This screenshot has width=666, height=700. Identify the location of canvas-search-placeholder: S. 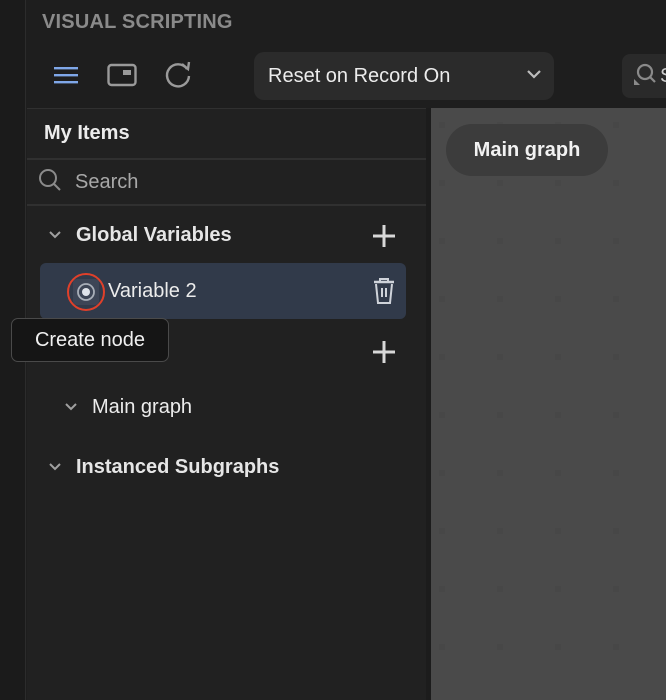
(663, 76).